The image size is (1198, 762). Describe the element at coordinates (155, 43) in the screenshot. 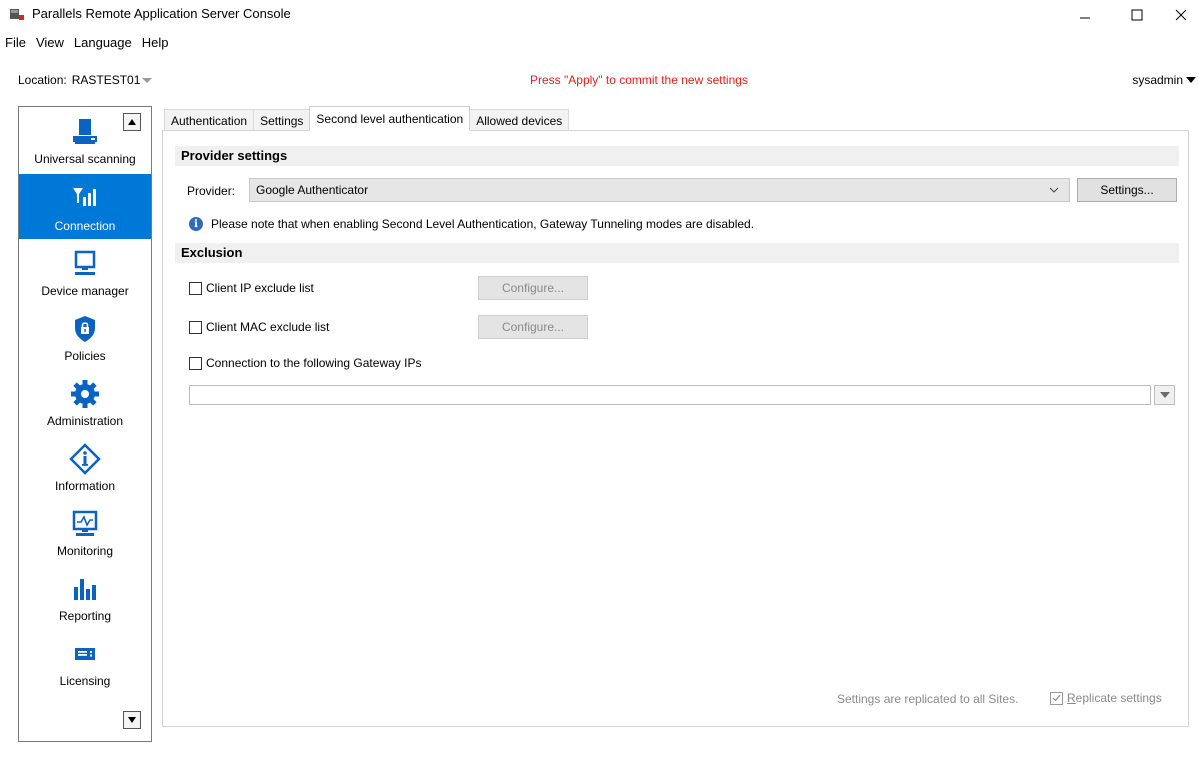

I see `menu-help: Help` at that location.